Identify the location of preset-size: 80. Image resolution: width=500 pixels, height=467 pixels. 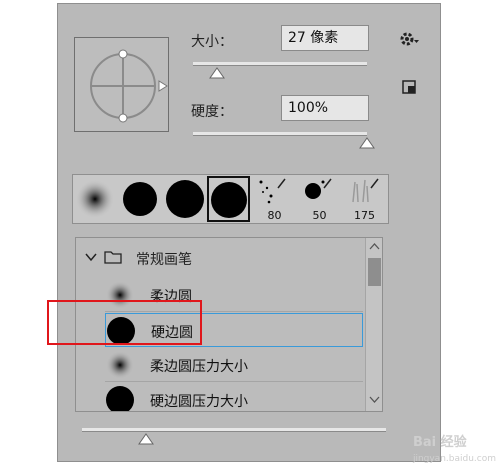
(274, 215).